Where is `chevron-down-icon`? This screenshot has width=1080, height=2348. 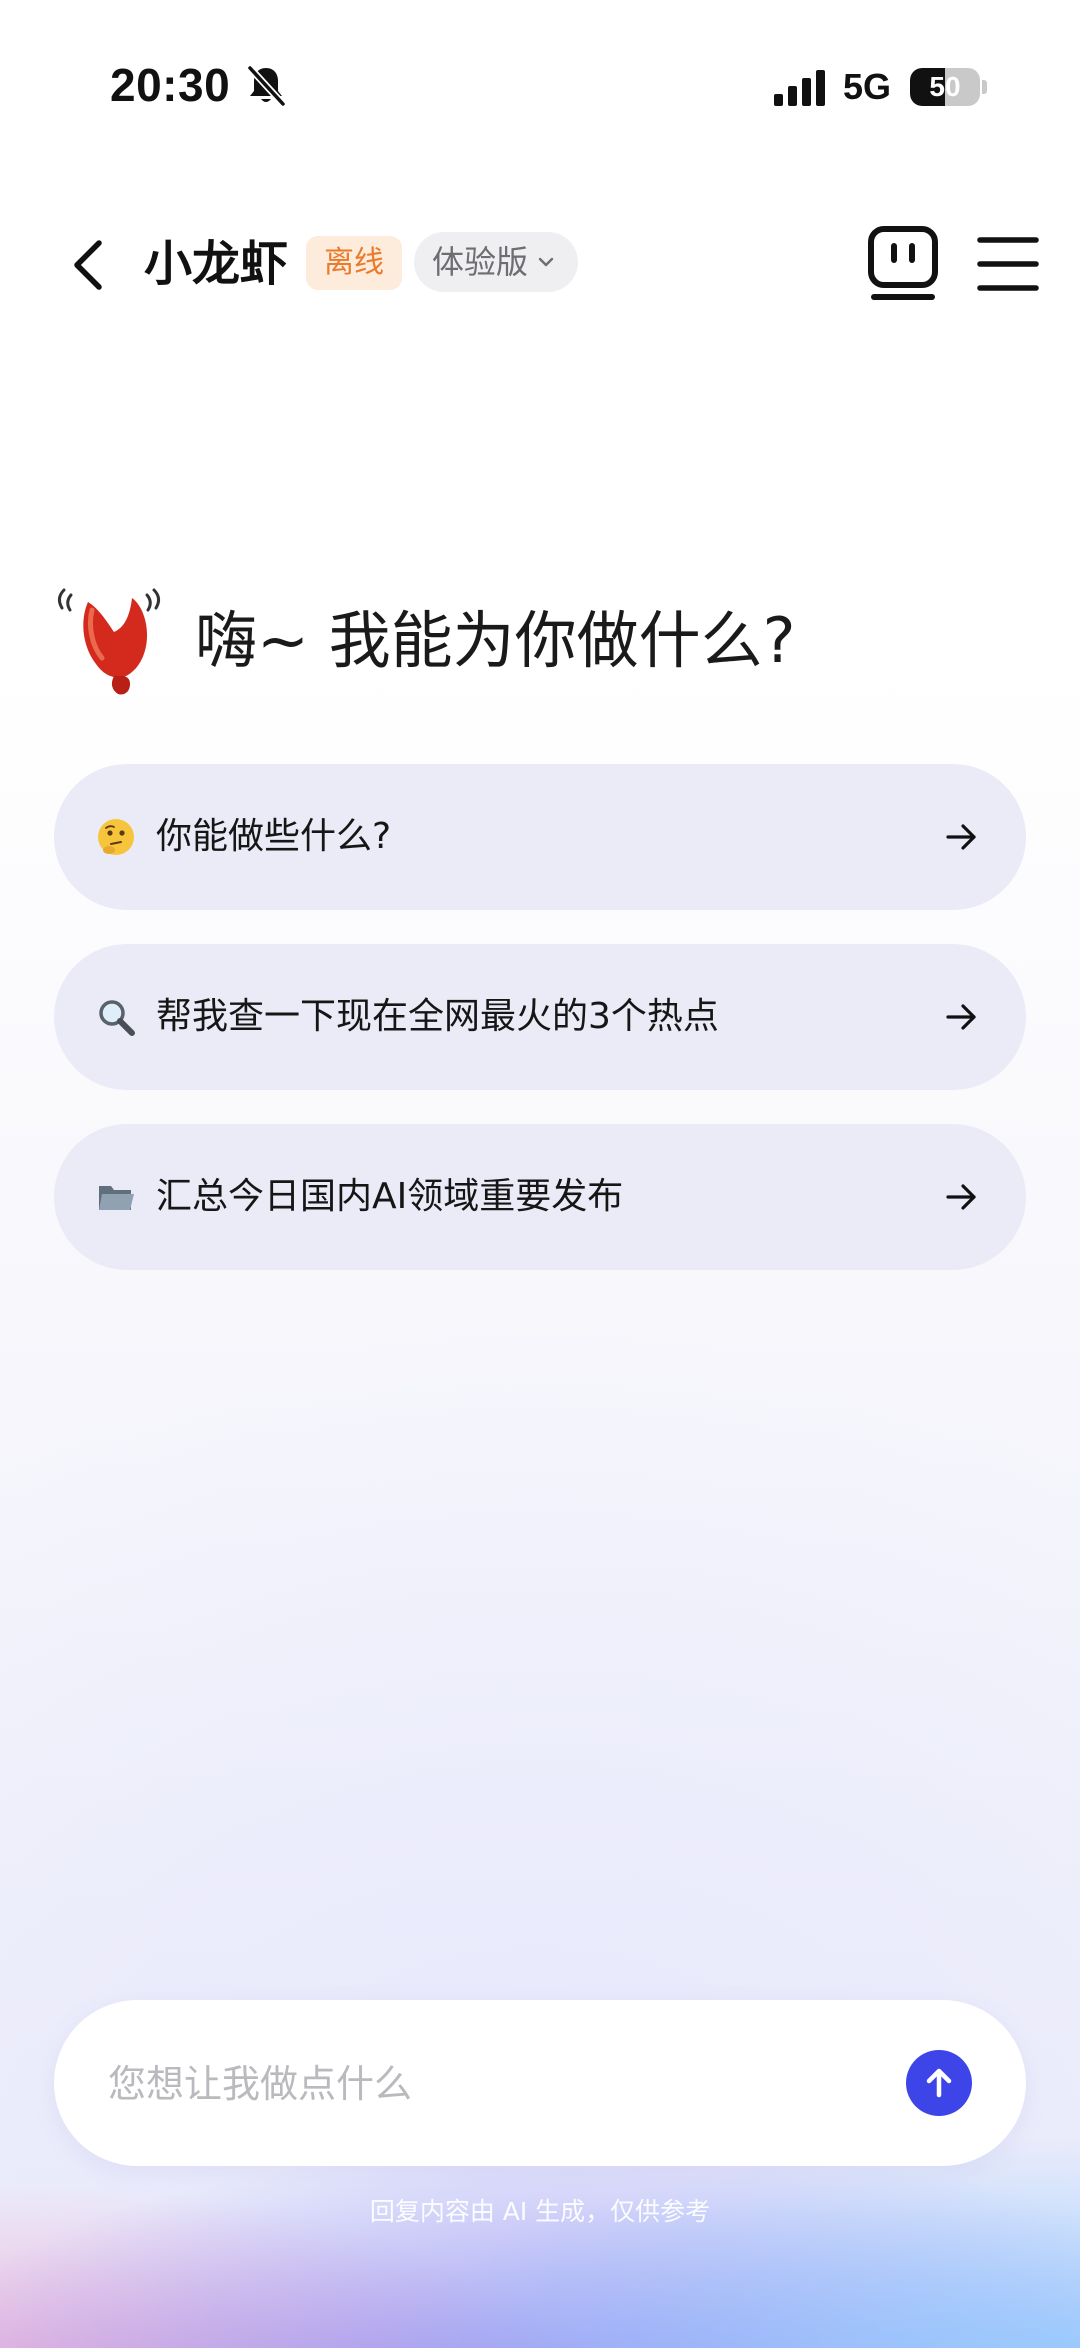 chevron-down-icon is located at coordinates (546, 262).